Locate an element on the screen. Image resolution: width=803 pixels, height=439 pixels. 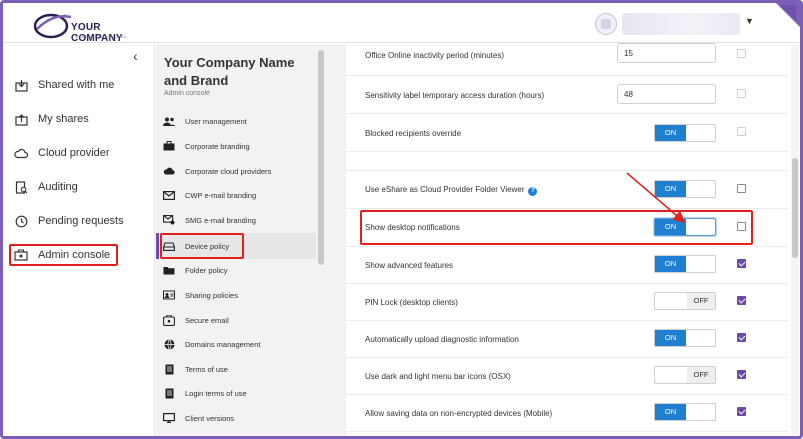
advanced-features-toggle: ON is located at coordinates (685, 264).